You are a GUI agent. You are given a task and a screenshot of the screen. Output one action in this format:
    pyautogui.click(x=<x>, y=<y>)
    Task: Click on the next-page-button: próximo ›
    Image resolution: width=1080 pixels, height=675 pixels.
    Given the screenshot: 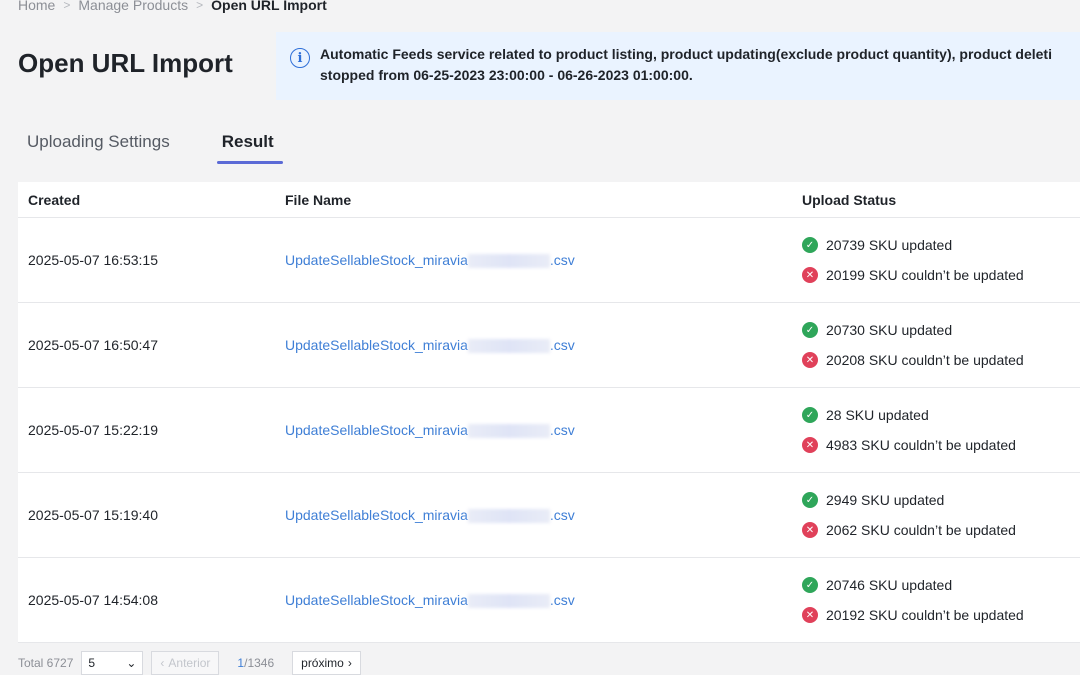 What is the action you would take?
    pyautogui.click(x=326, y=663)
    